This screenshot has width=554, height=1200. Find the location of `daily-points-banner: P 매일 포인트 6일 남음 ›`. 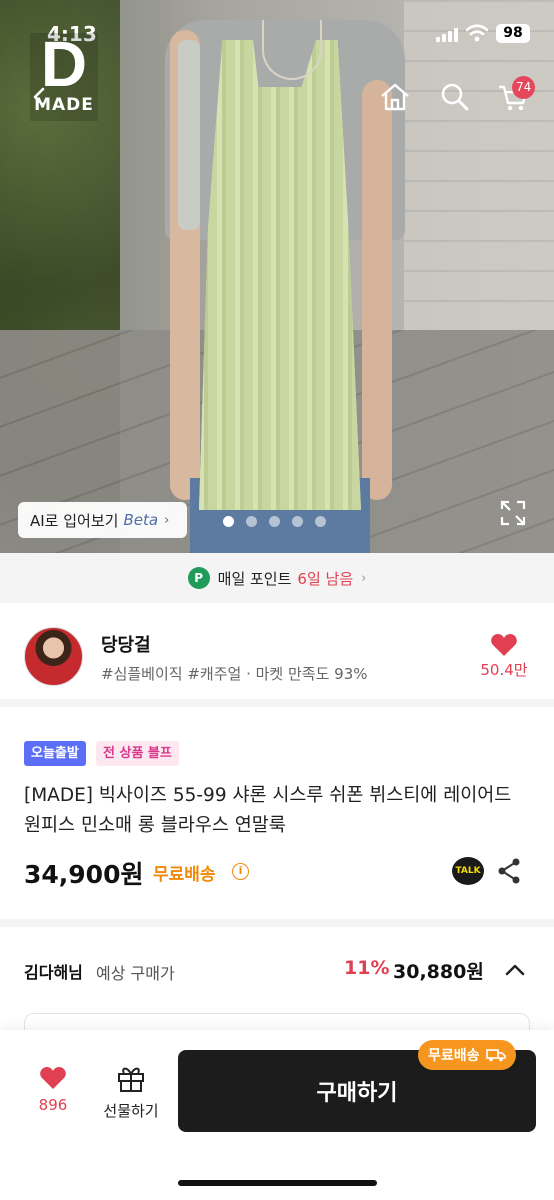

daily-points-banner: P 매일 포인트 6일 남음 › is located at coordinates (277, 578).